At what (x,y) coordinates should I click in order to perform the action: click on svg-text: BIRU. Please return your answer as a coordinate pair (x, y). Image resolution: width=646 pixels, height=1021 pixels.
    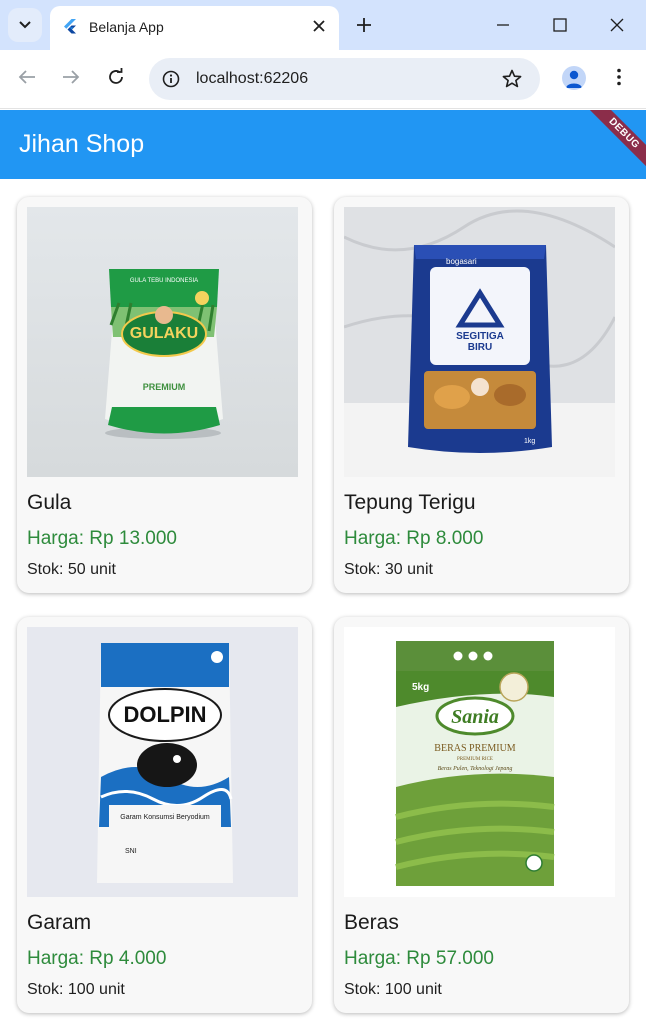
    Looking at the image, I should click on (480, 347).